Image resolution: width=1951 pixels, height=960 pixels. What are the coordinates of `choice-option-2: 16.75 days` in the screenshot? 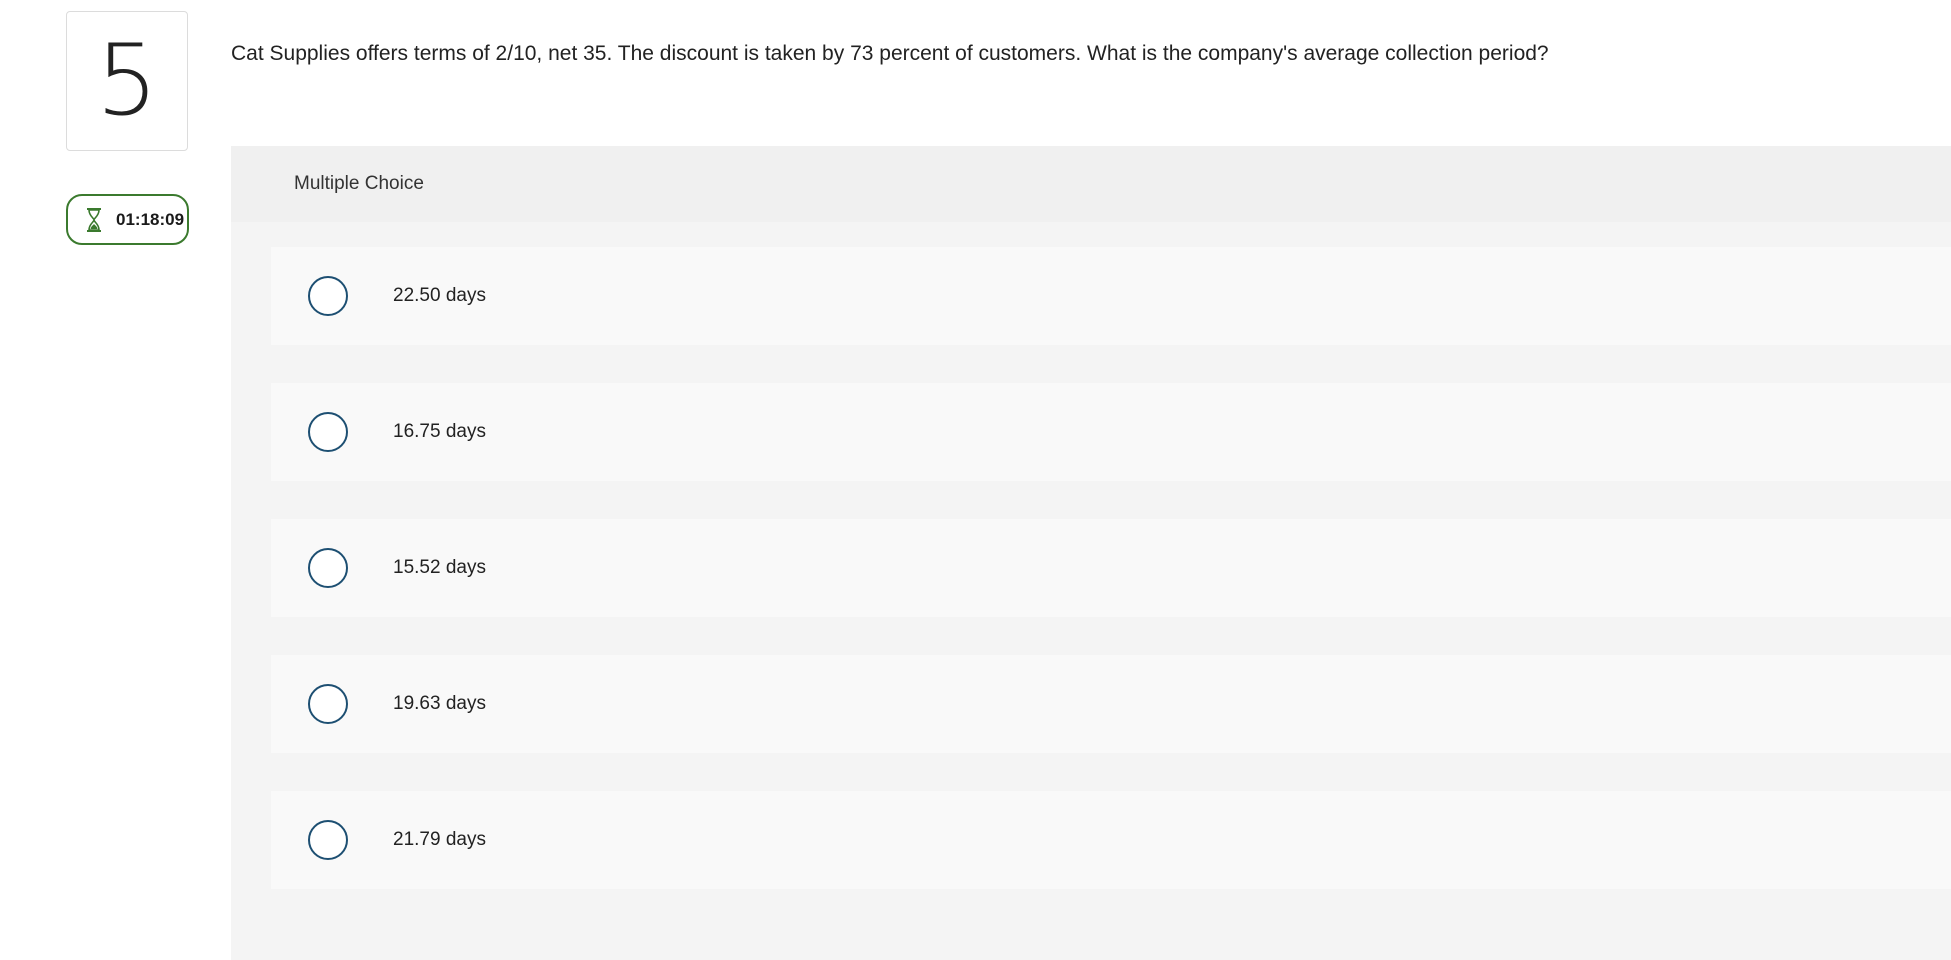 It's located at (1111, 432).